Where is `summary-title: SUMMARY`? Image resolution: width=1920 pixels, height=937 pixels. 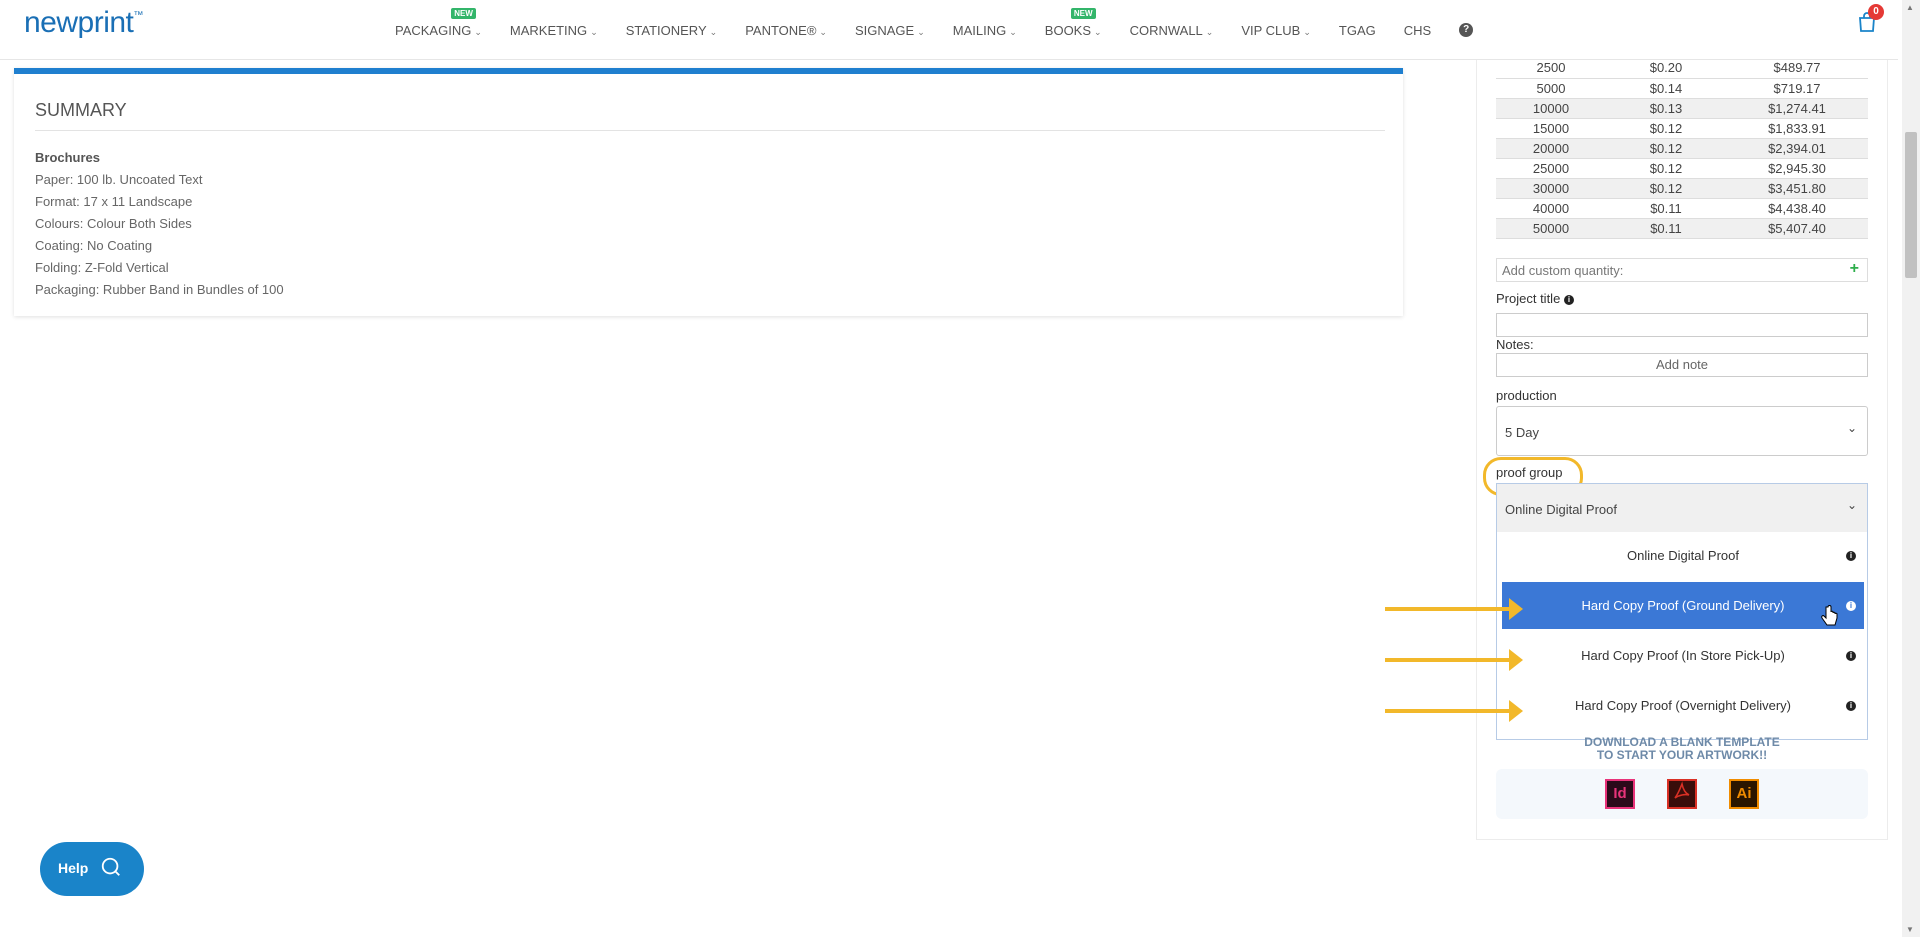
summary-title: SUMMARY is located at coordinates (81, 110).